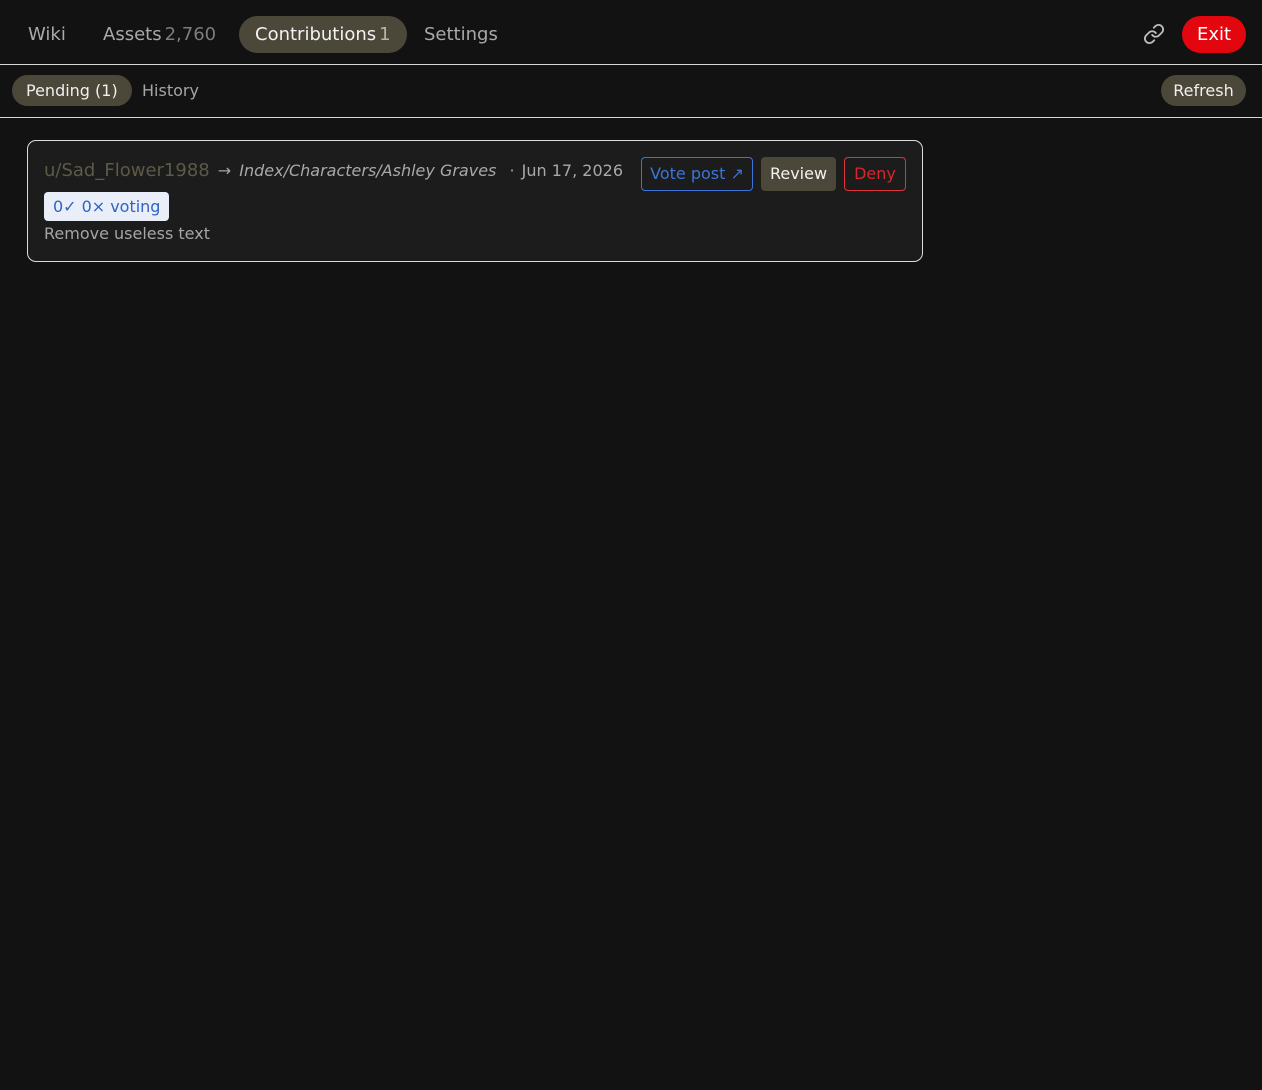  What do you see at coordinates (93, 206) in the screenshot?
I see `no-votes: 0×` at bounding box center [93, 206].